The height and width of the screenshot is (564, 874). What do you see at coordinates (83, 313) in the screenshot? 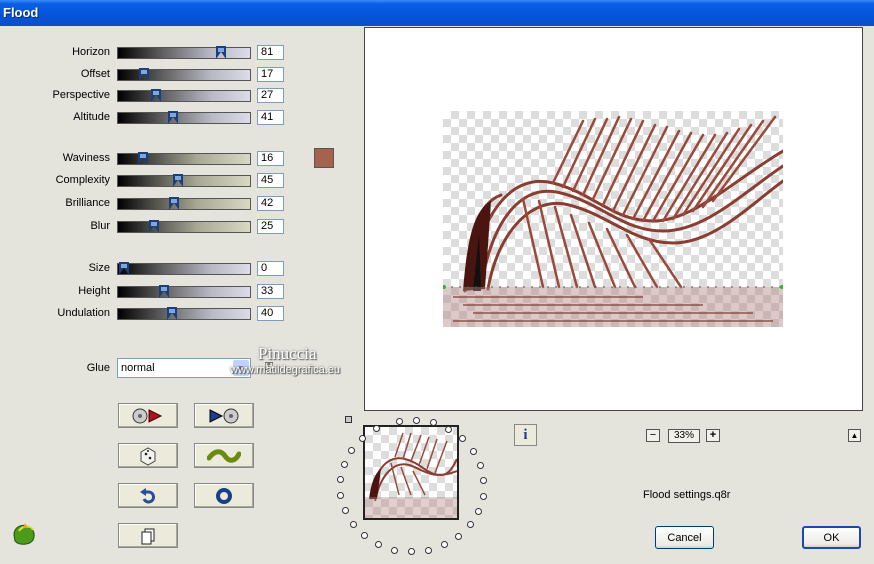
I see `undulation-label: Undulation` at bounding box center [83, 313].